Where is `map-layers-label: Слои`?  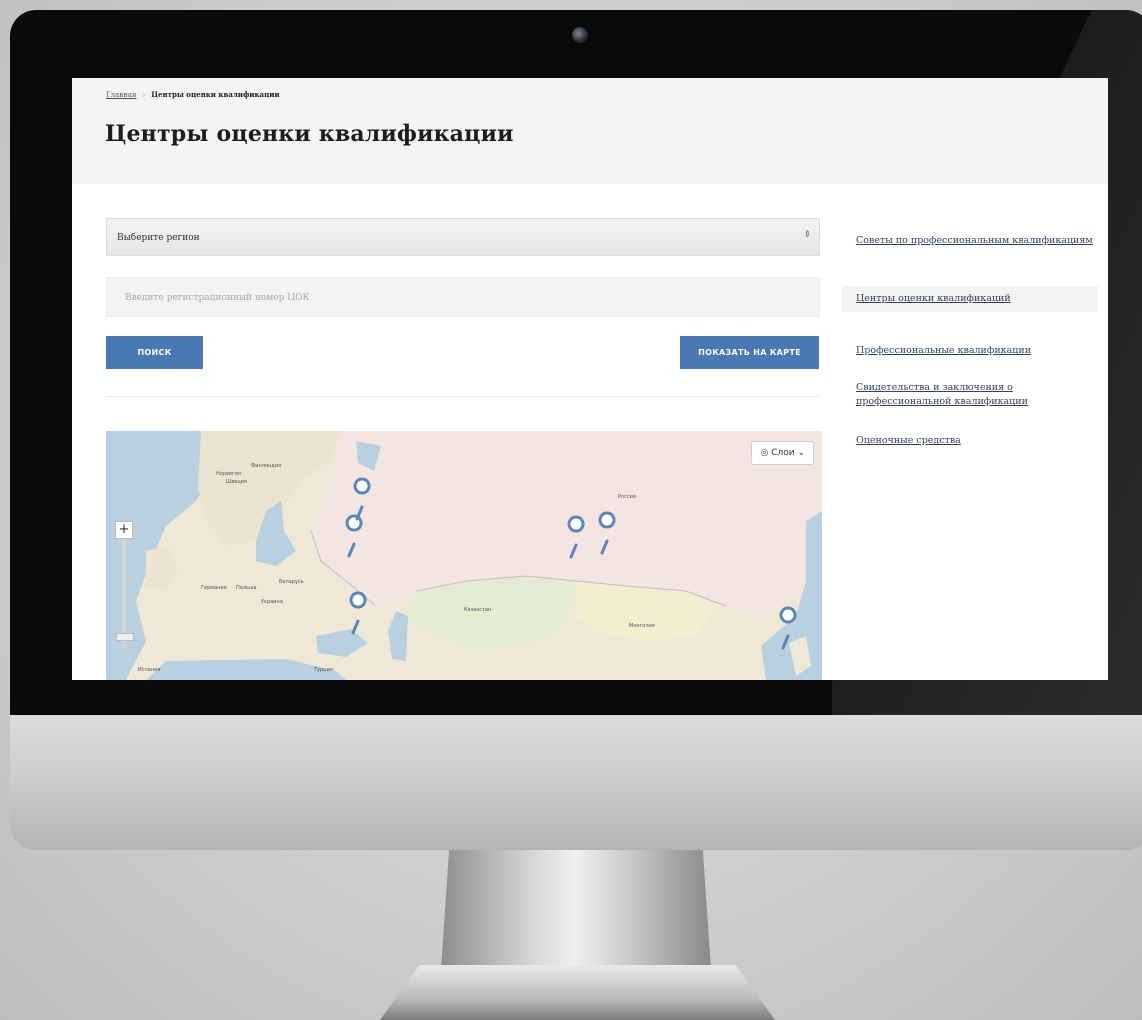 map-layers-label: Слои is located at coordinates (783, 453).